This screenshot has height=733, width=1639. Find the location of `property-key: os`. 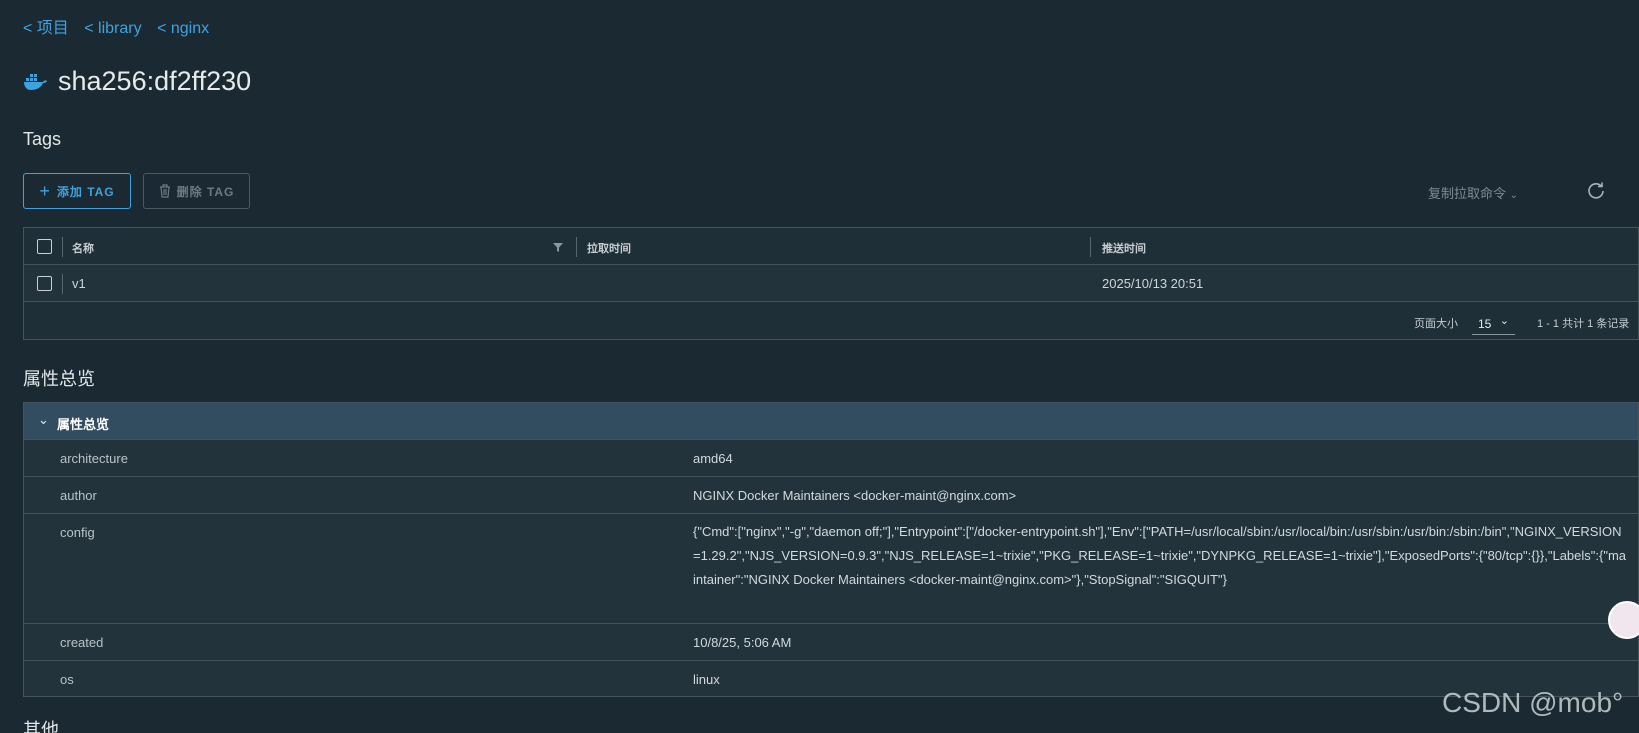

property-key: os is located at coordinates (67, 679).